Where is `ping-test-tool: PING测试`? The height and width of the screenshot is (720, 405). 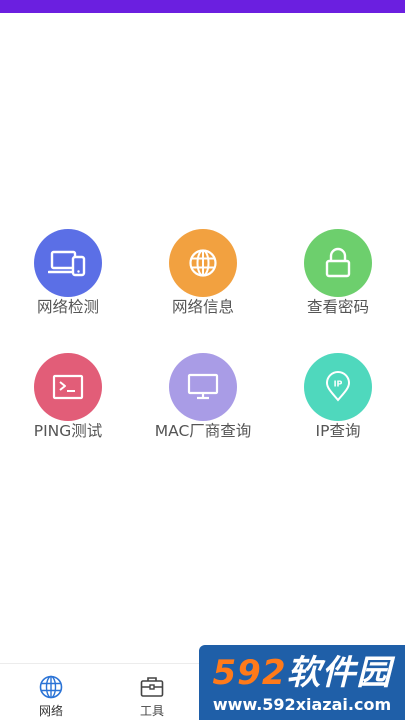
ping-test-tool: PING测试 is located at coordinates (68, 408).